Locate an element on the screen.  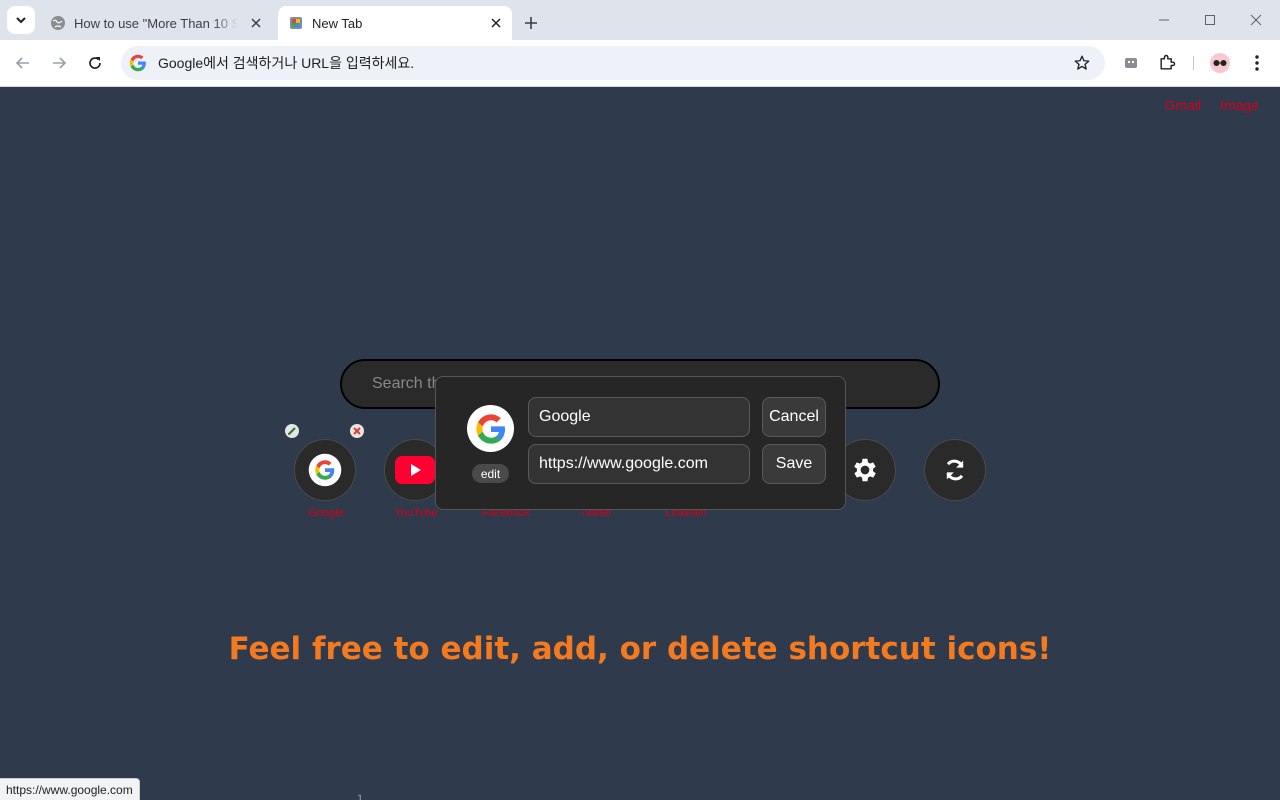
tab-how-to-use: How to use "More Than 10 Shortcuts" is located at coordinates (156, 23).